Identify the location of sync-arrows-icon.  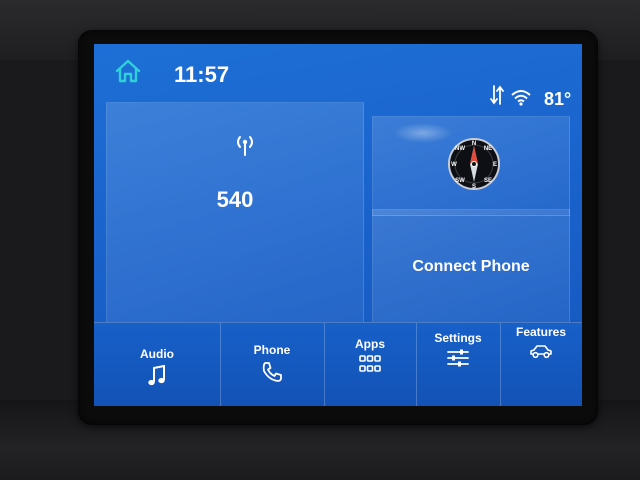
(497, 95).